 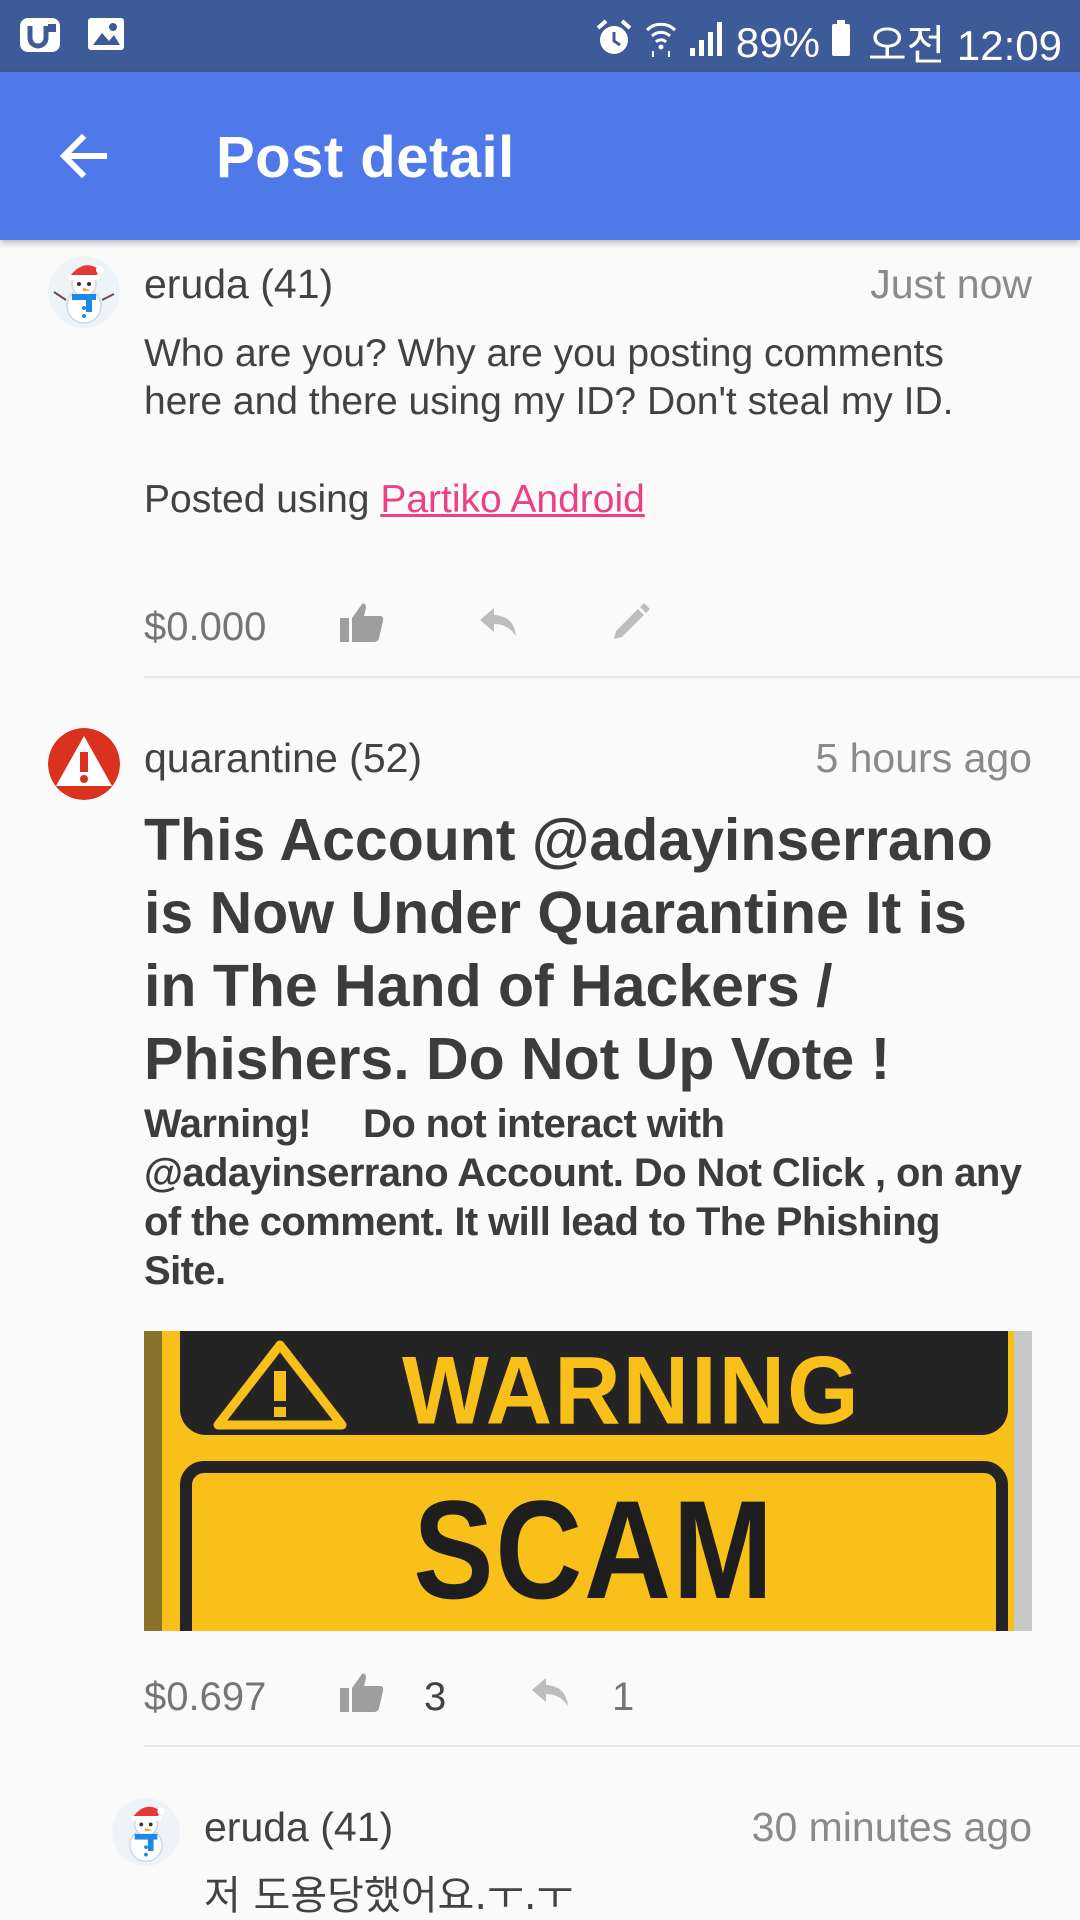 I want to click on clock: 오전 12:09, so click(x=964, y=45).